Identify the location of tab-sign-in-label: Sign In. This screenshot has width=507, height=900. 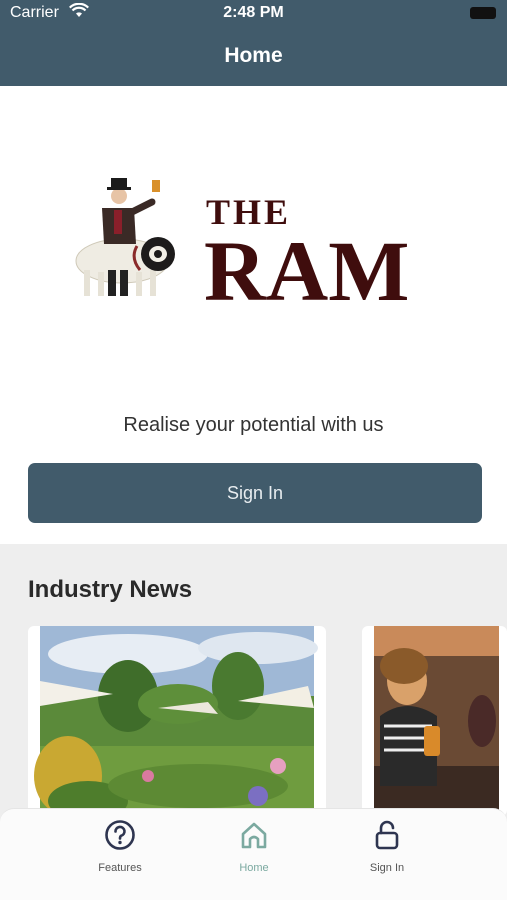
(387, 868).